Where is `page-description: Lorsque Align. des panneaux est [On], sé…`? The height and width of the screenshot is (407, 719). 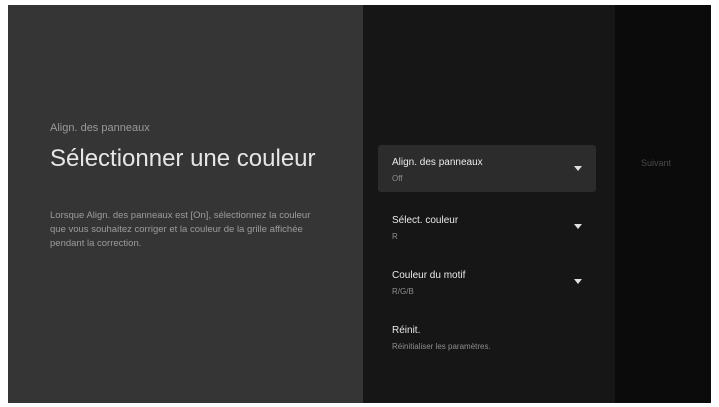
page-description: Lorsque Align. des panneaux est [On], sé… is located at coordinates (180, 229).